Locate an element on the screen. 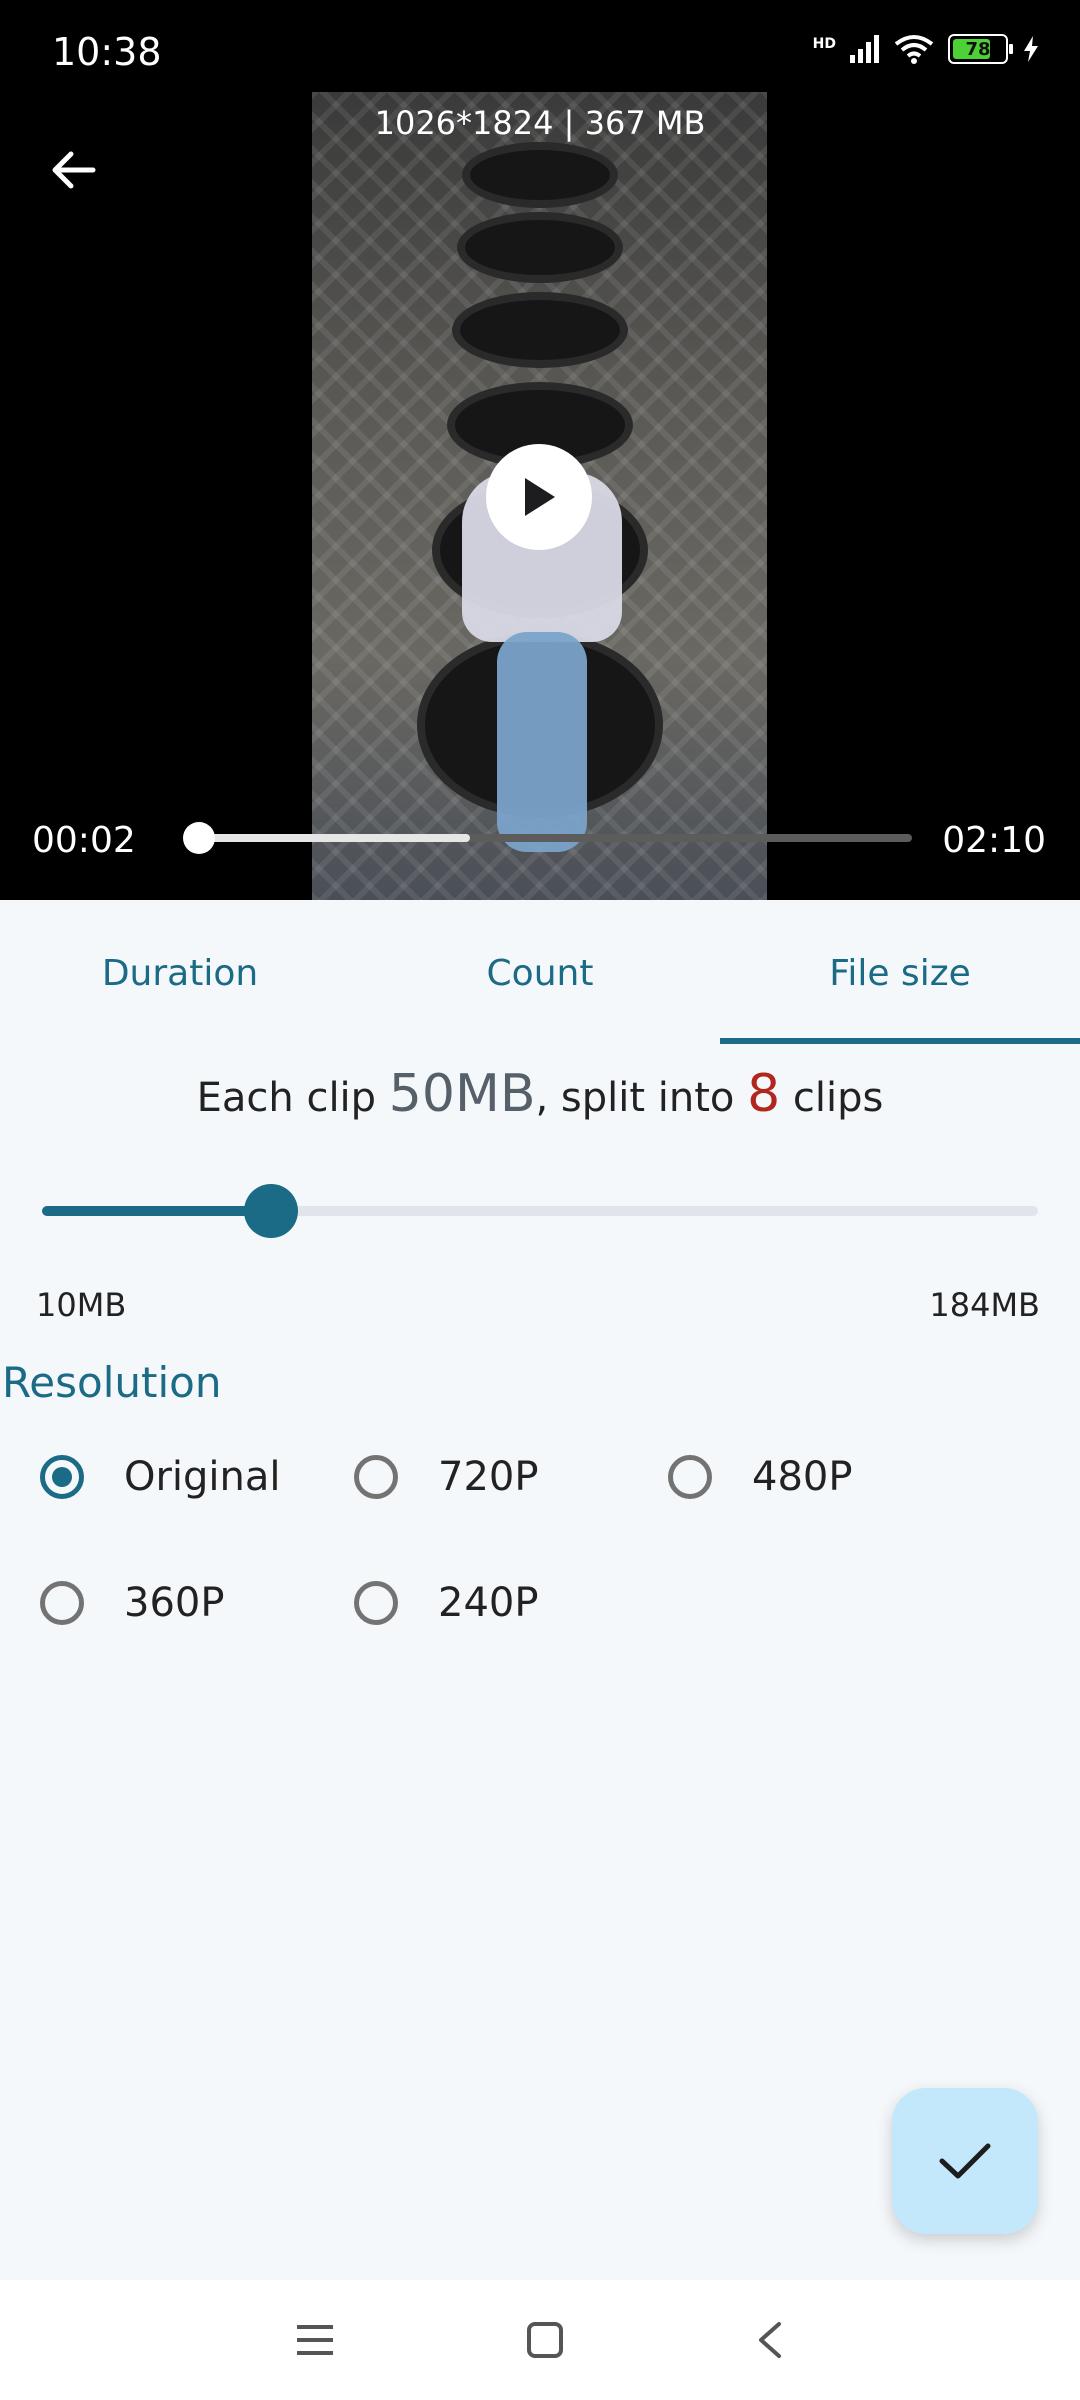 Image resolution: width=1080 pixels, height=2400 pixels. seek-bar-buffered is located at coordinates (329, 838).